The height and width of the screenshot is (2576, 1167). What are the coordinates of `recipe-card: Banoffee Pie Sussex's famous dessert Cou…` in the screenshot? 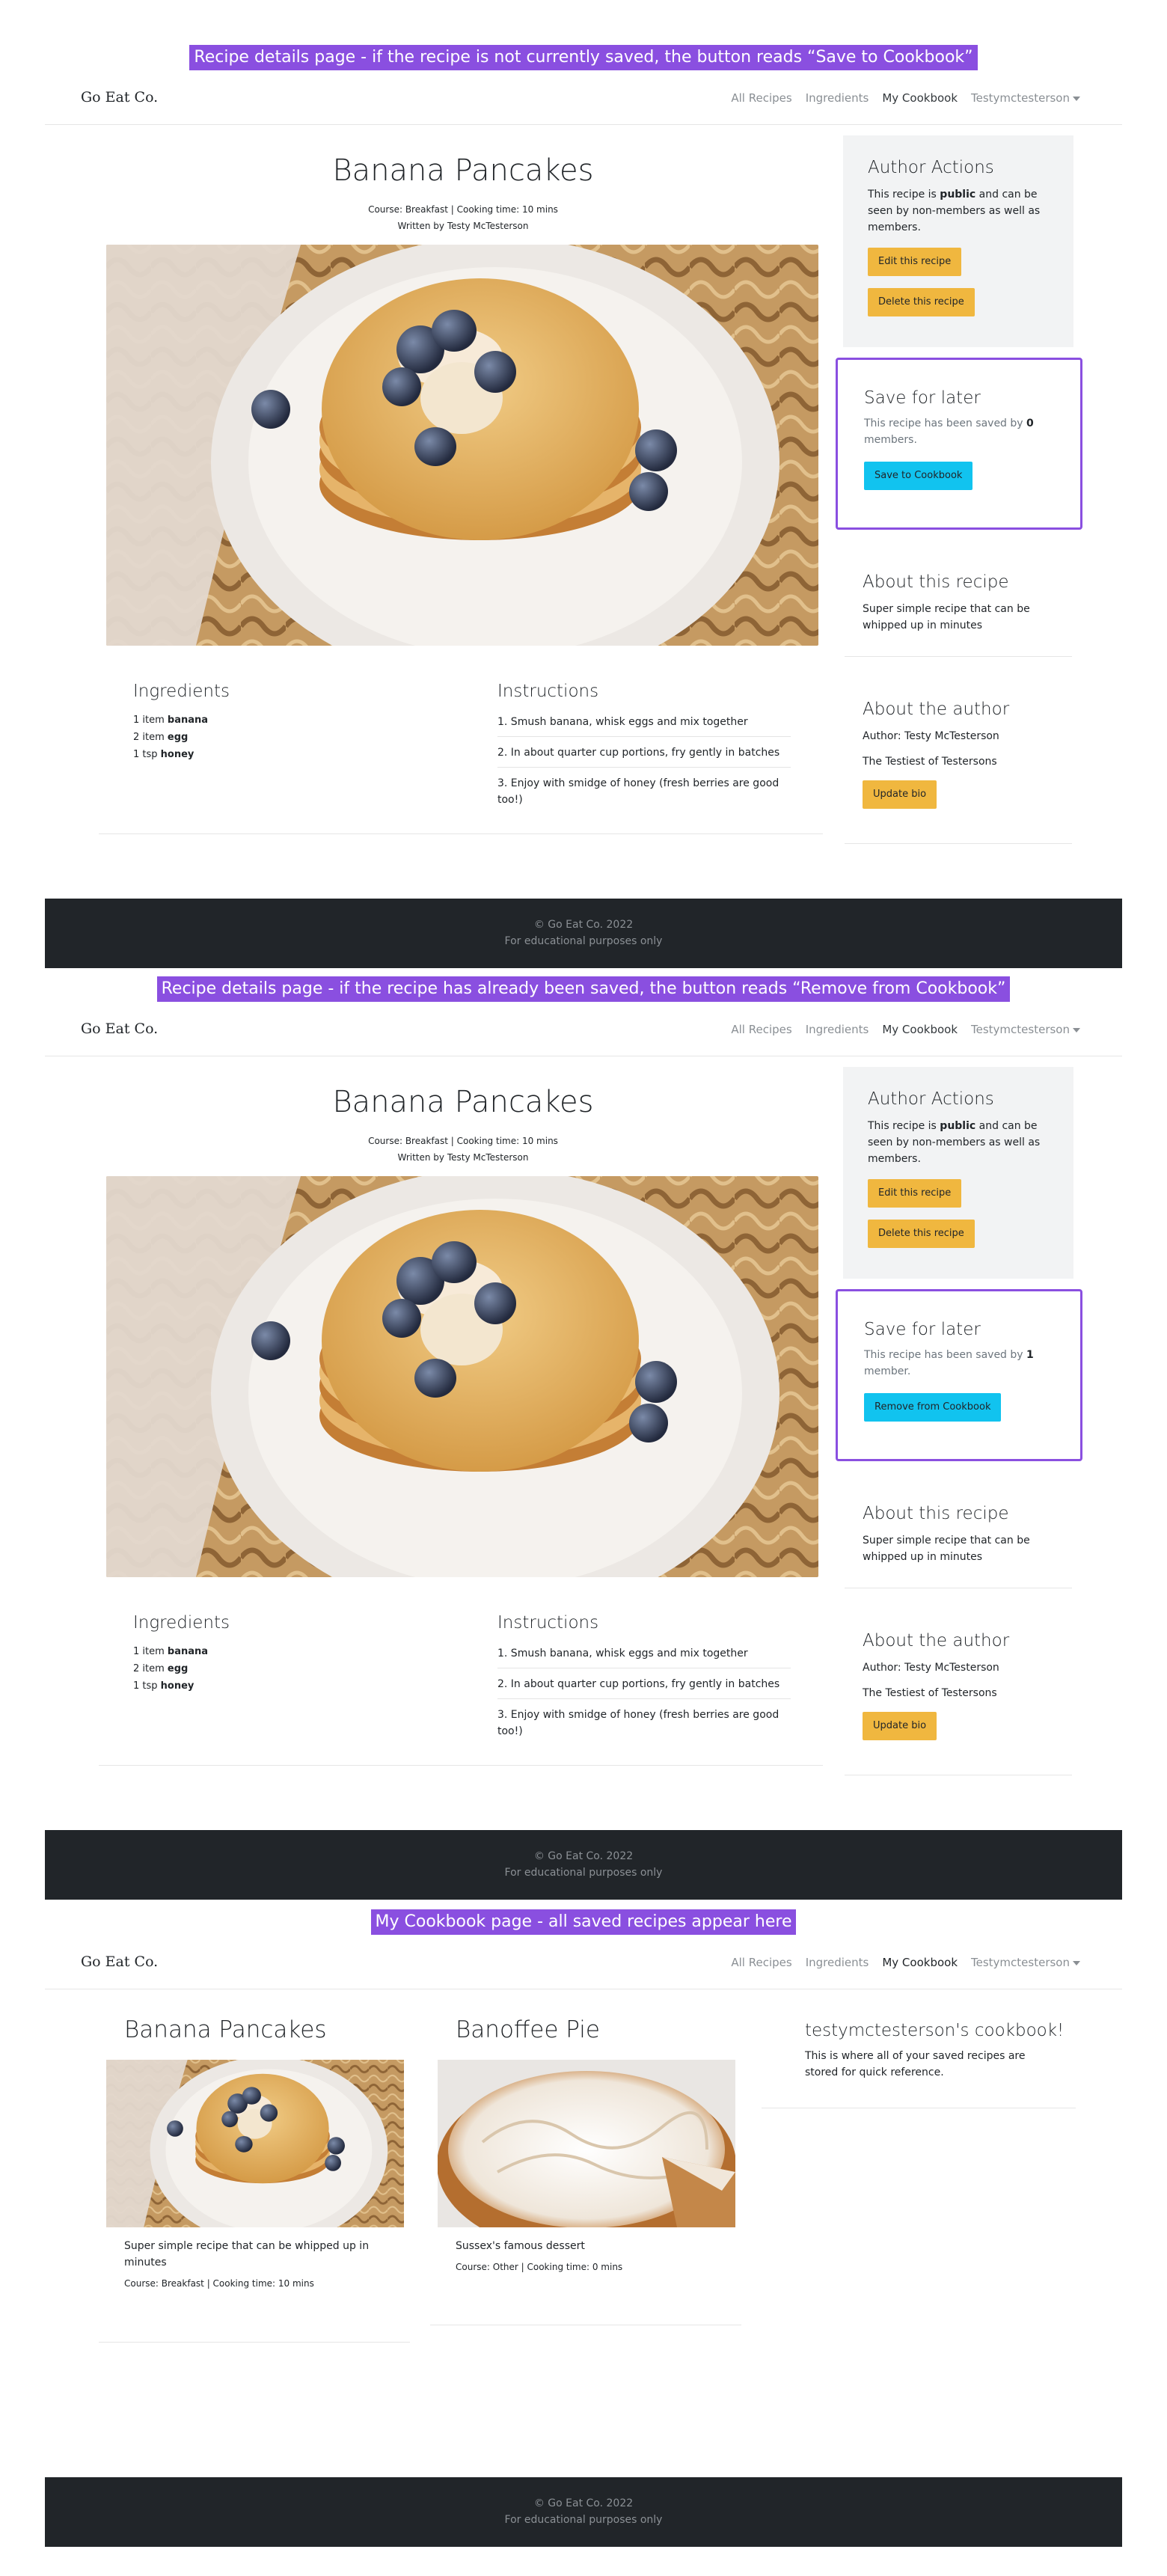 It's located at (586, 2144).